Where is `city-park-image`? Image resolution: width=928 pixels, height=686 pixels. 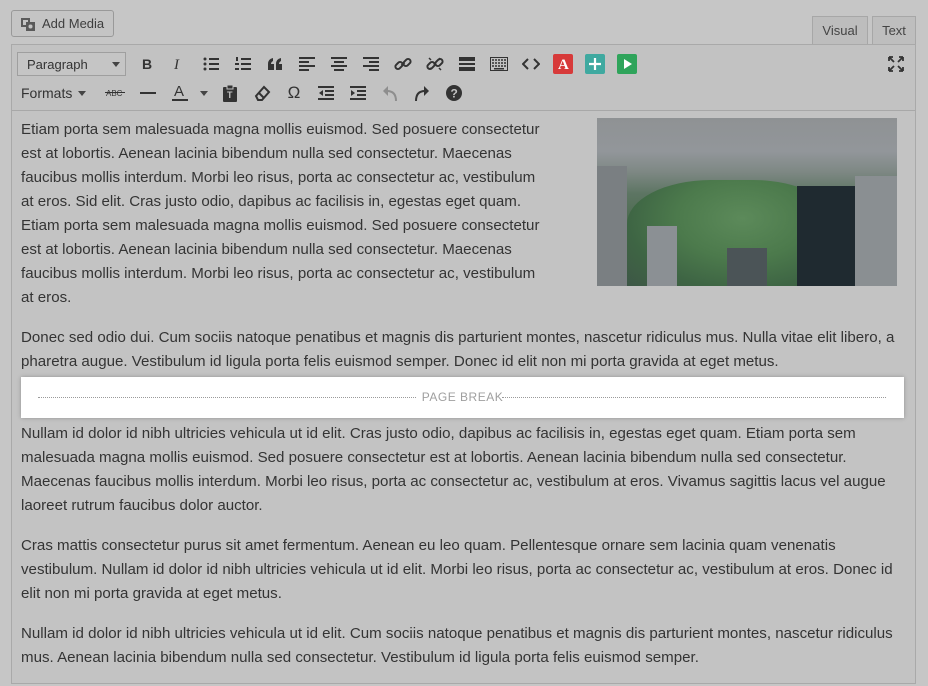 city-park-image is located at coordinates (747, 202).